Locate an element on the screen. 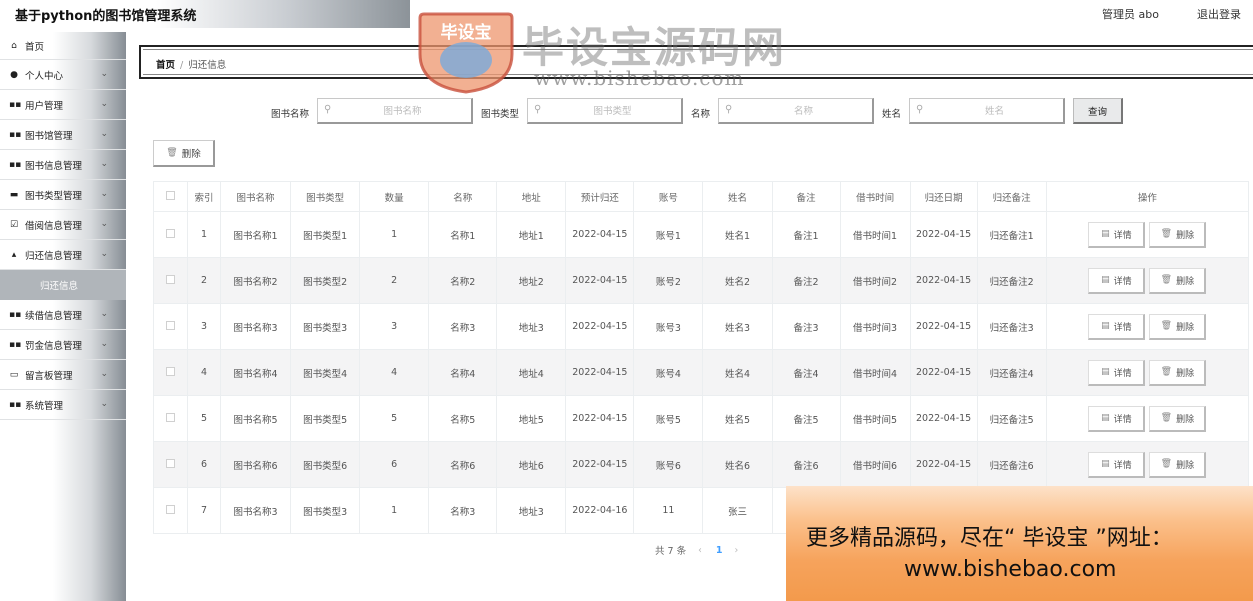 The width and height of the screenshot is (1253, 601). book-type-input is located at coordinates (612, 111).